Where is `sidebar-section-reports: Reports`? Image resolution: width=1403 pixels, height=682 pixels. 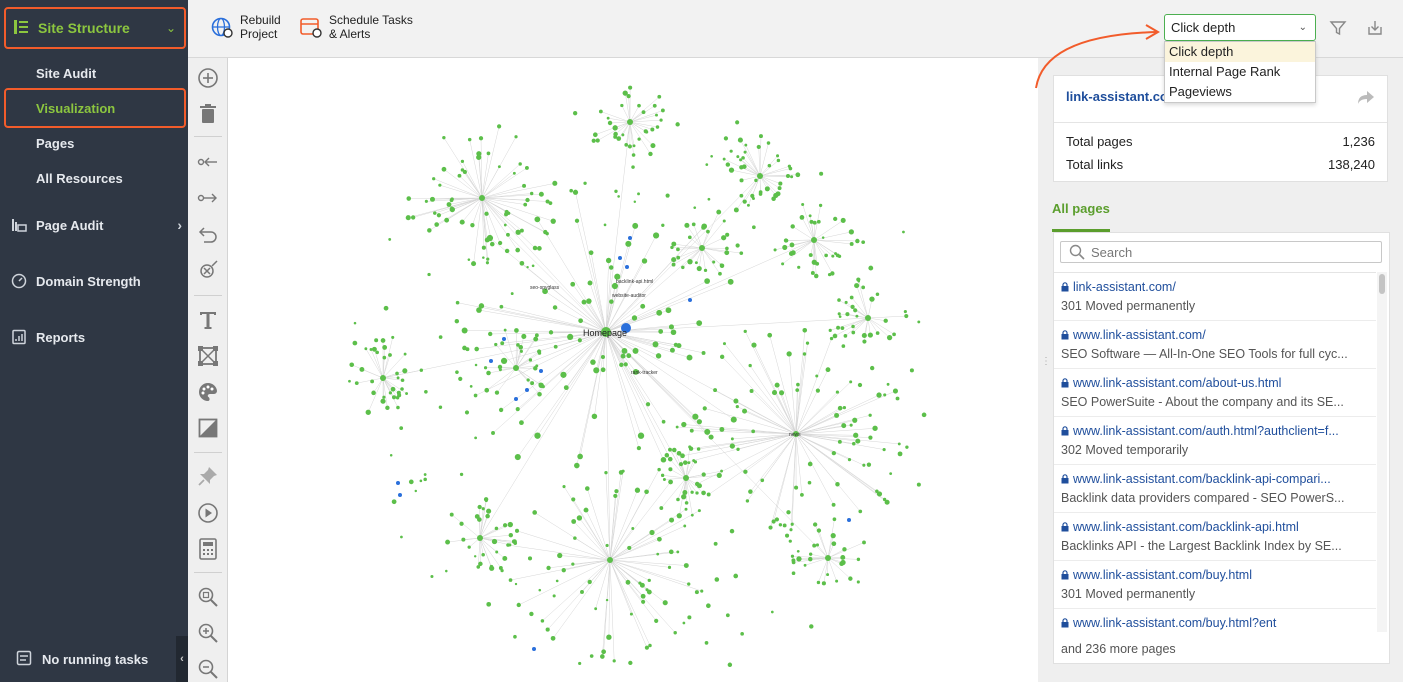
sidebar-section-reports: Reports is located at coordinates (96, 337).